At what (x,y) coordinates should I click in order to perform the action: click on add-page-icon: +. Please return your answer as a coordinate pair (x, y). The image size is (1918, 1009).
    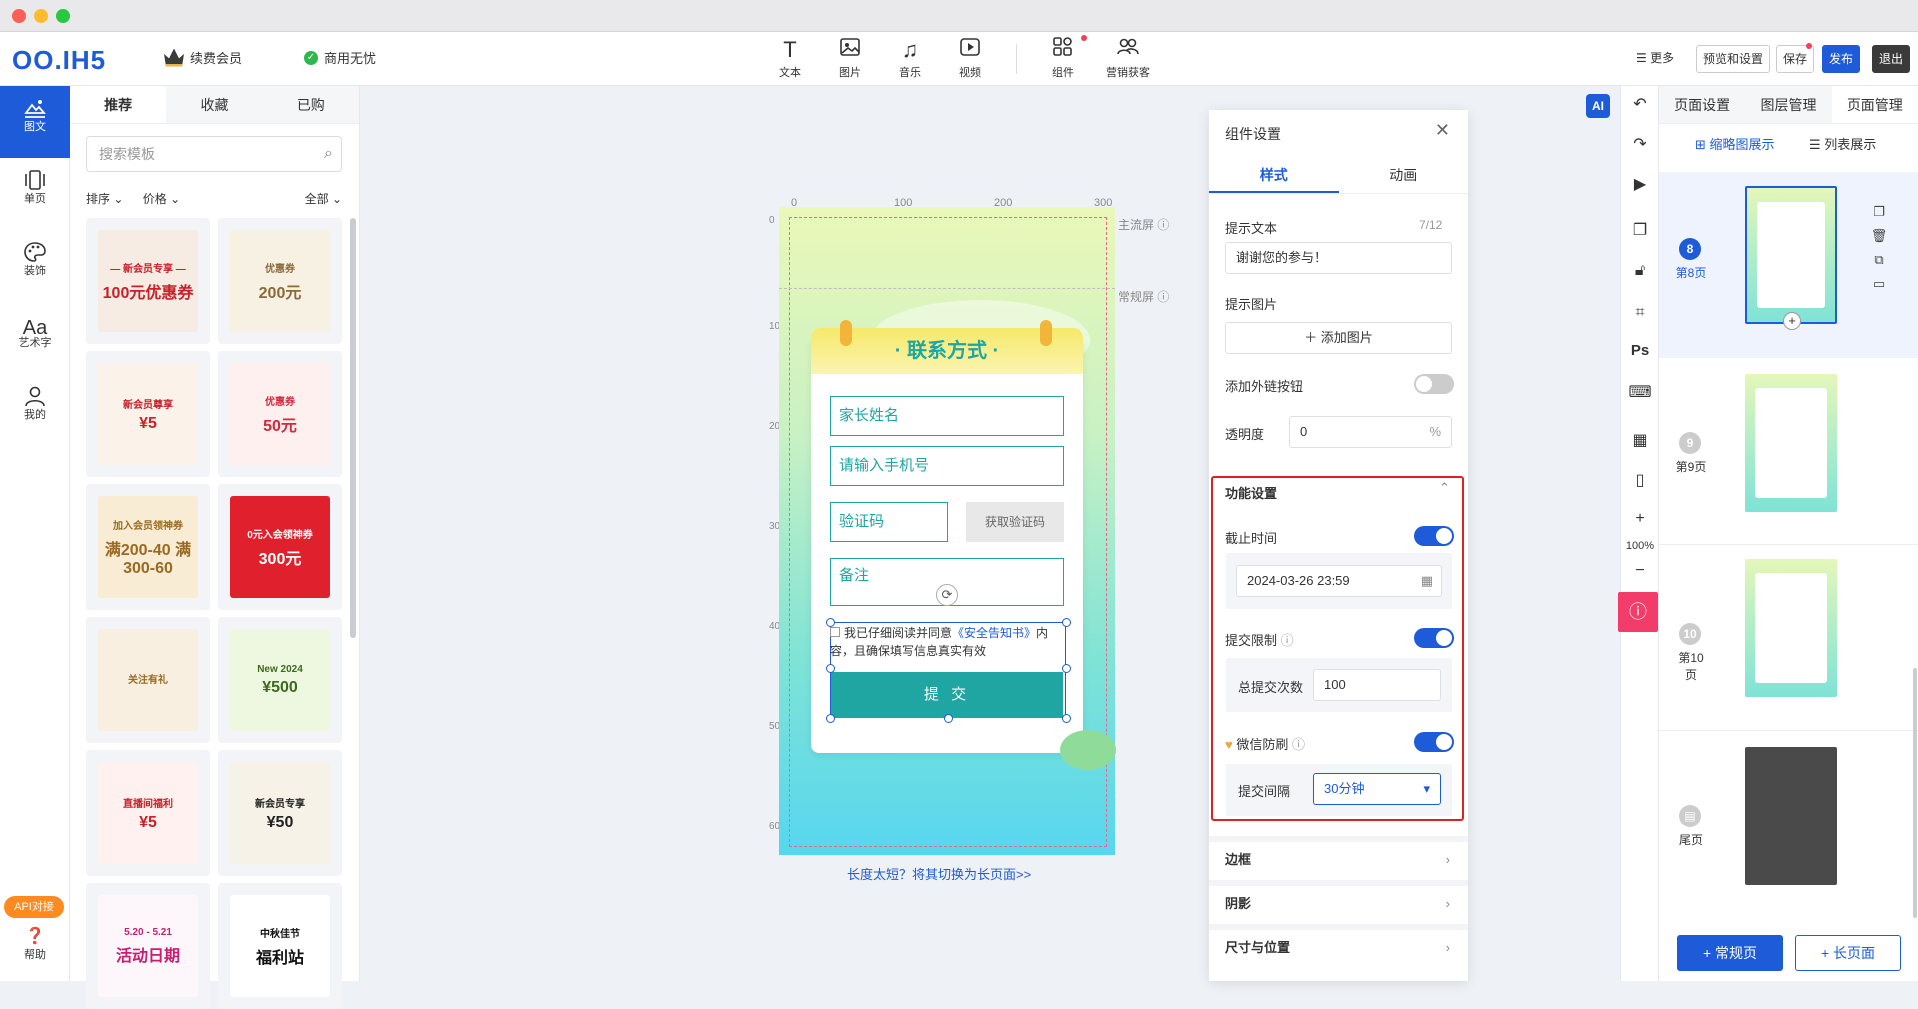
    Looking at the image, I should click on (1792, 321).